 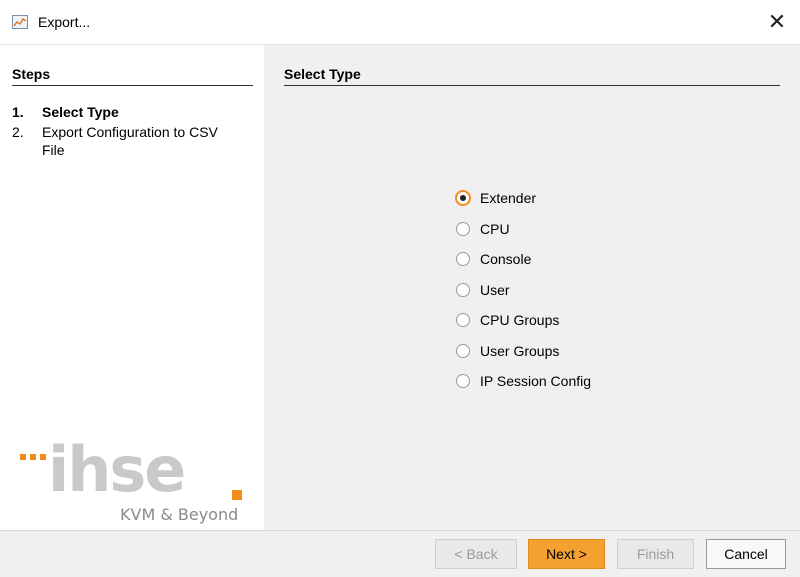 I want to click on radio-user: User, so click(x=483, y=290).